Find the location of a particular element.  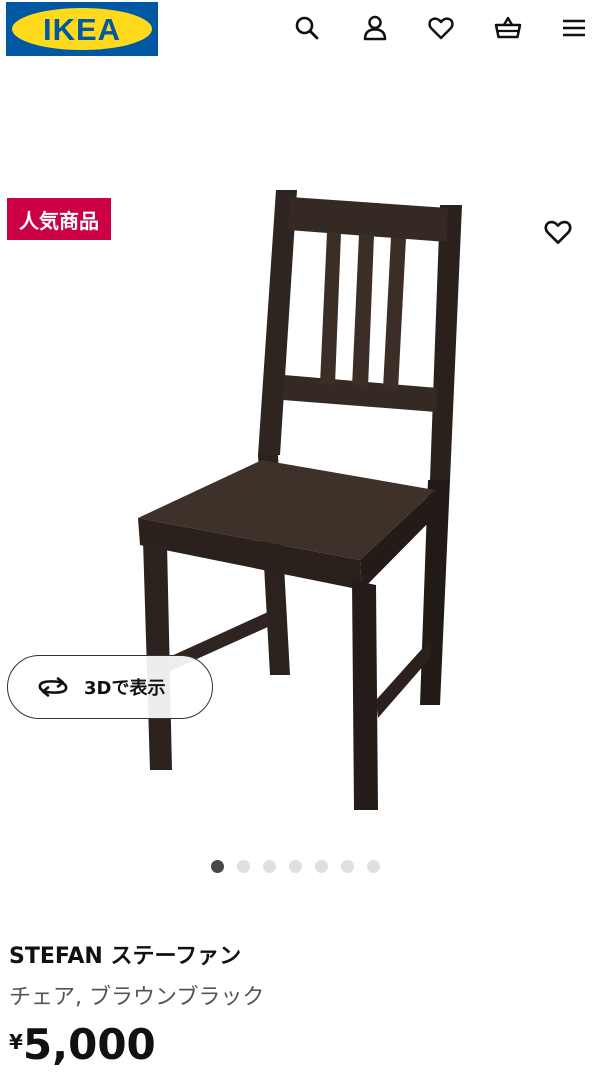

view-3d-label: 3Dで表示 is located at coordinates (125, 688).